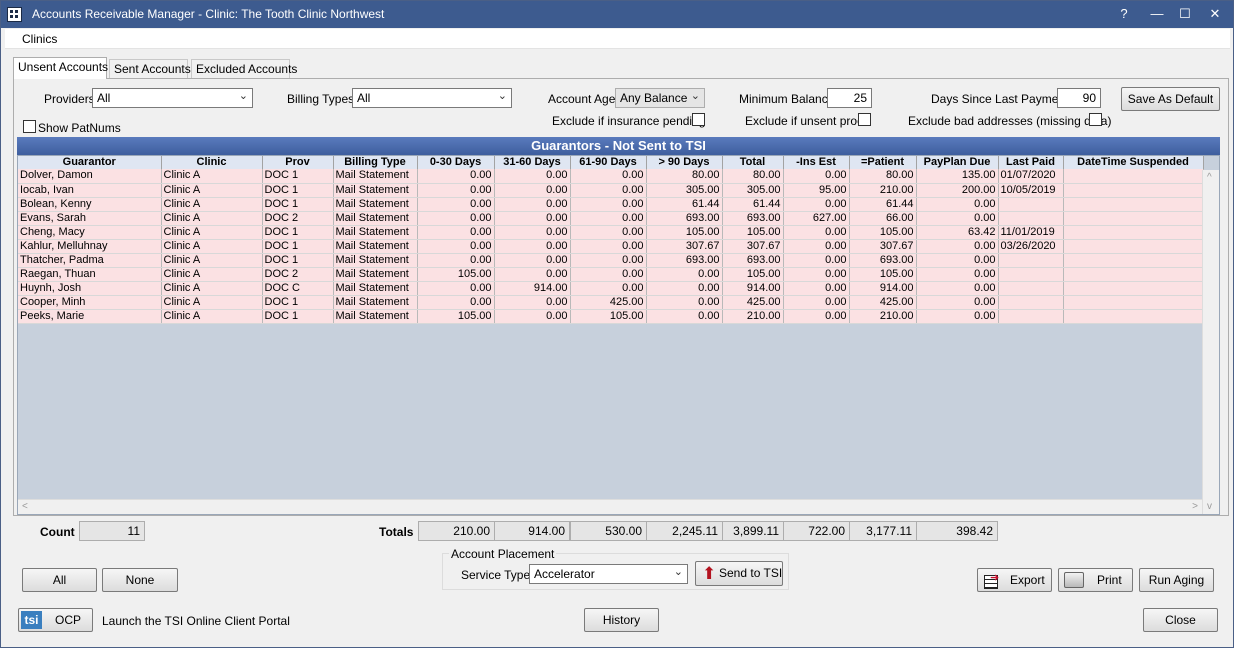  What do you see at coordinates (739, 573) in the screenshot?
I see `send-to-tsi-button: ⬆ Send to TSI` at bounding box center [739, 573].